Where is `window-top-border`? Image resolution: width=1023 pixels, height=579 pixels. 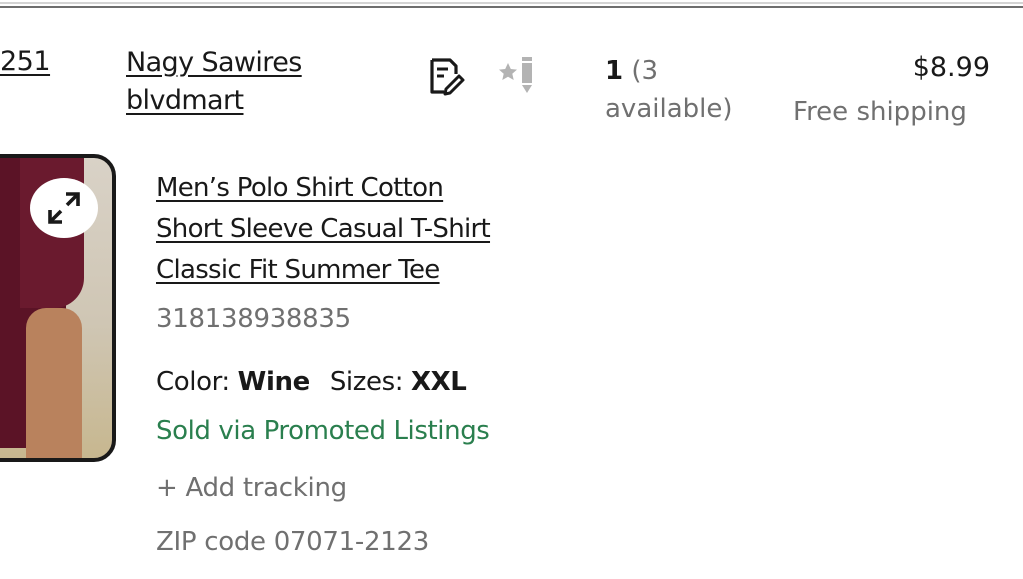
window-top-border is located at coordinates (511, 4).